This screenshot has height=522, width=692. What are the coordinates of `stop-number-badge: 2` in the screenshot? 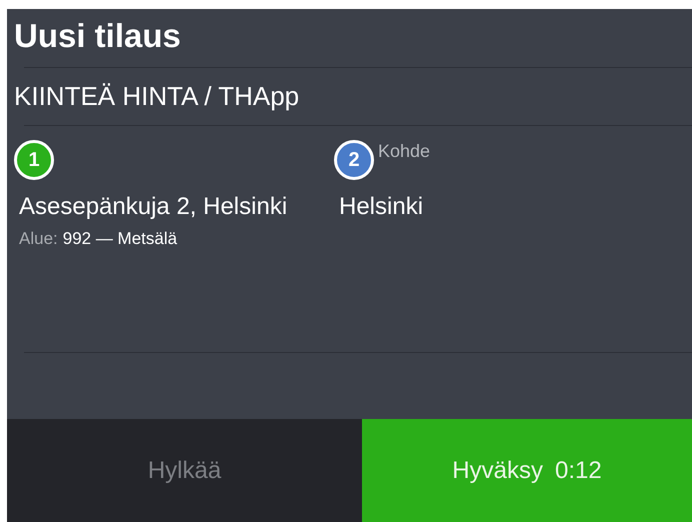 It's located at (354, 160).